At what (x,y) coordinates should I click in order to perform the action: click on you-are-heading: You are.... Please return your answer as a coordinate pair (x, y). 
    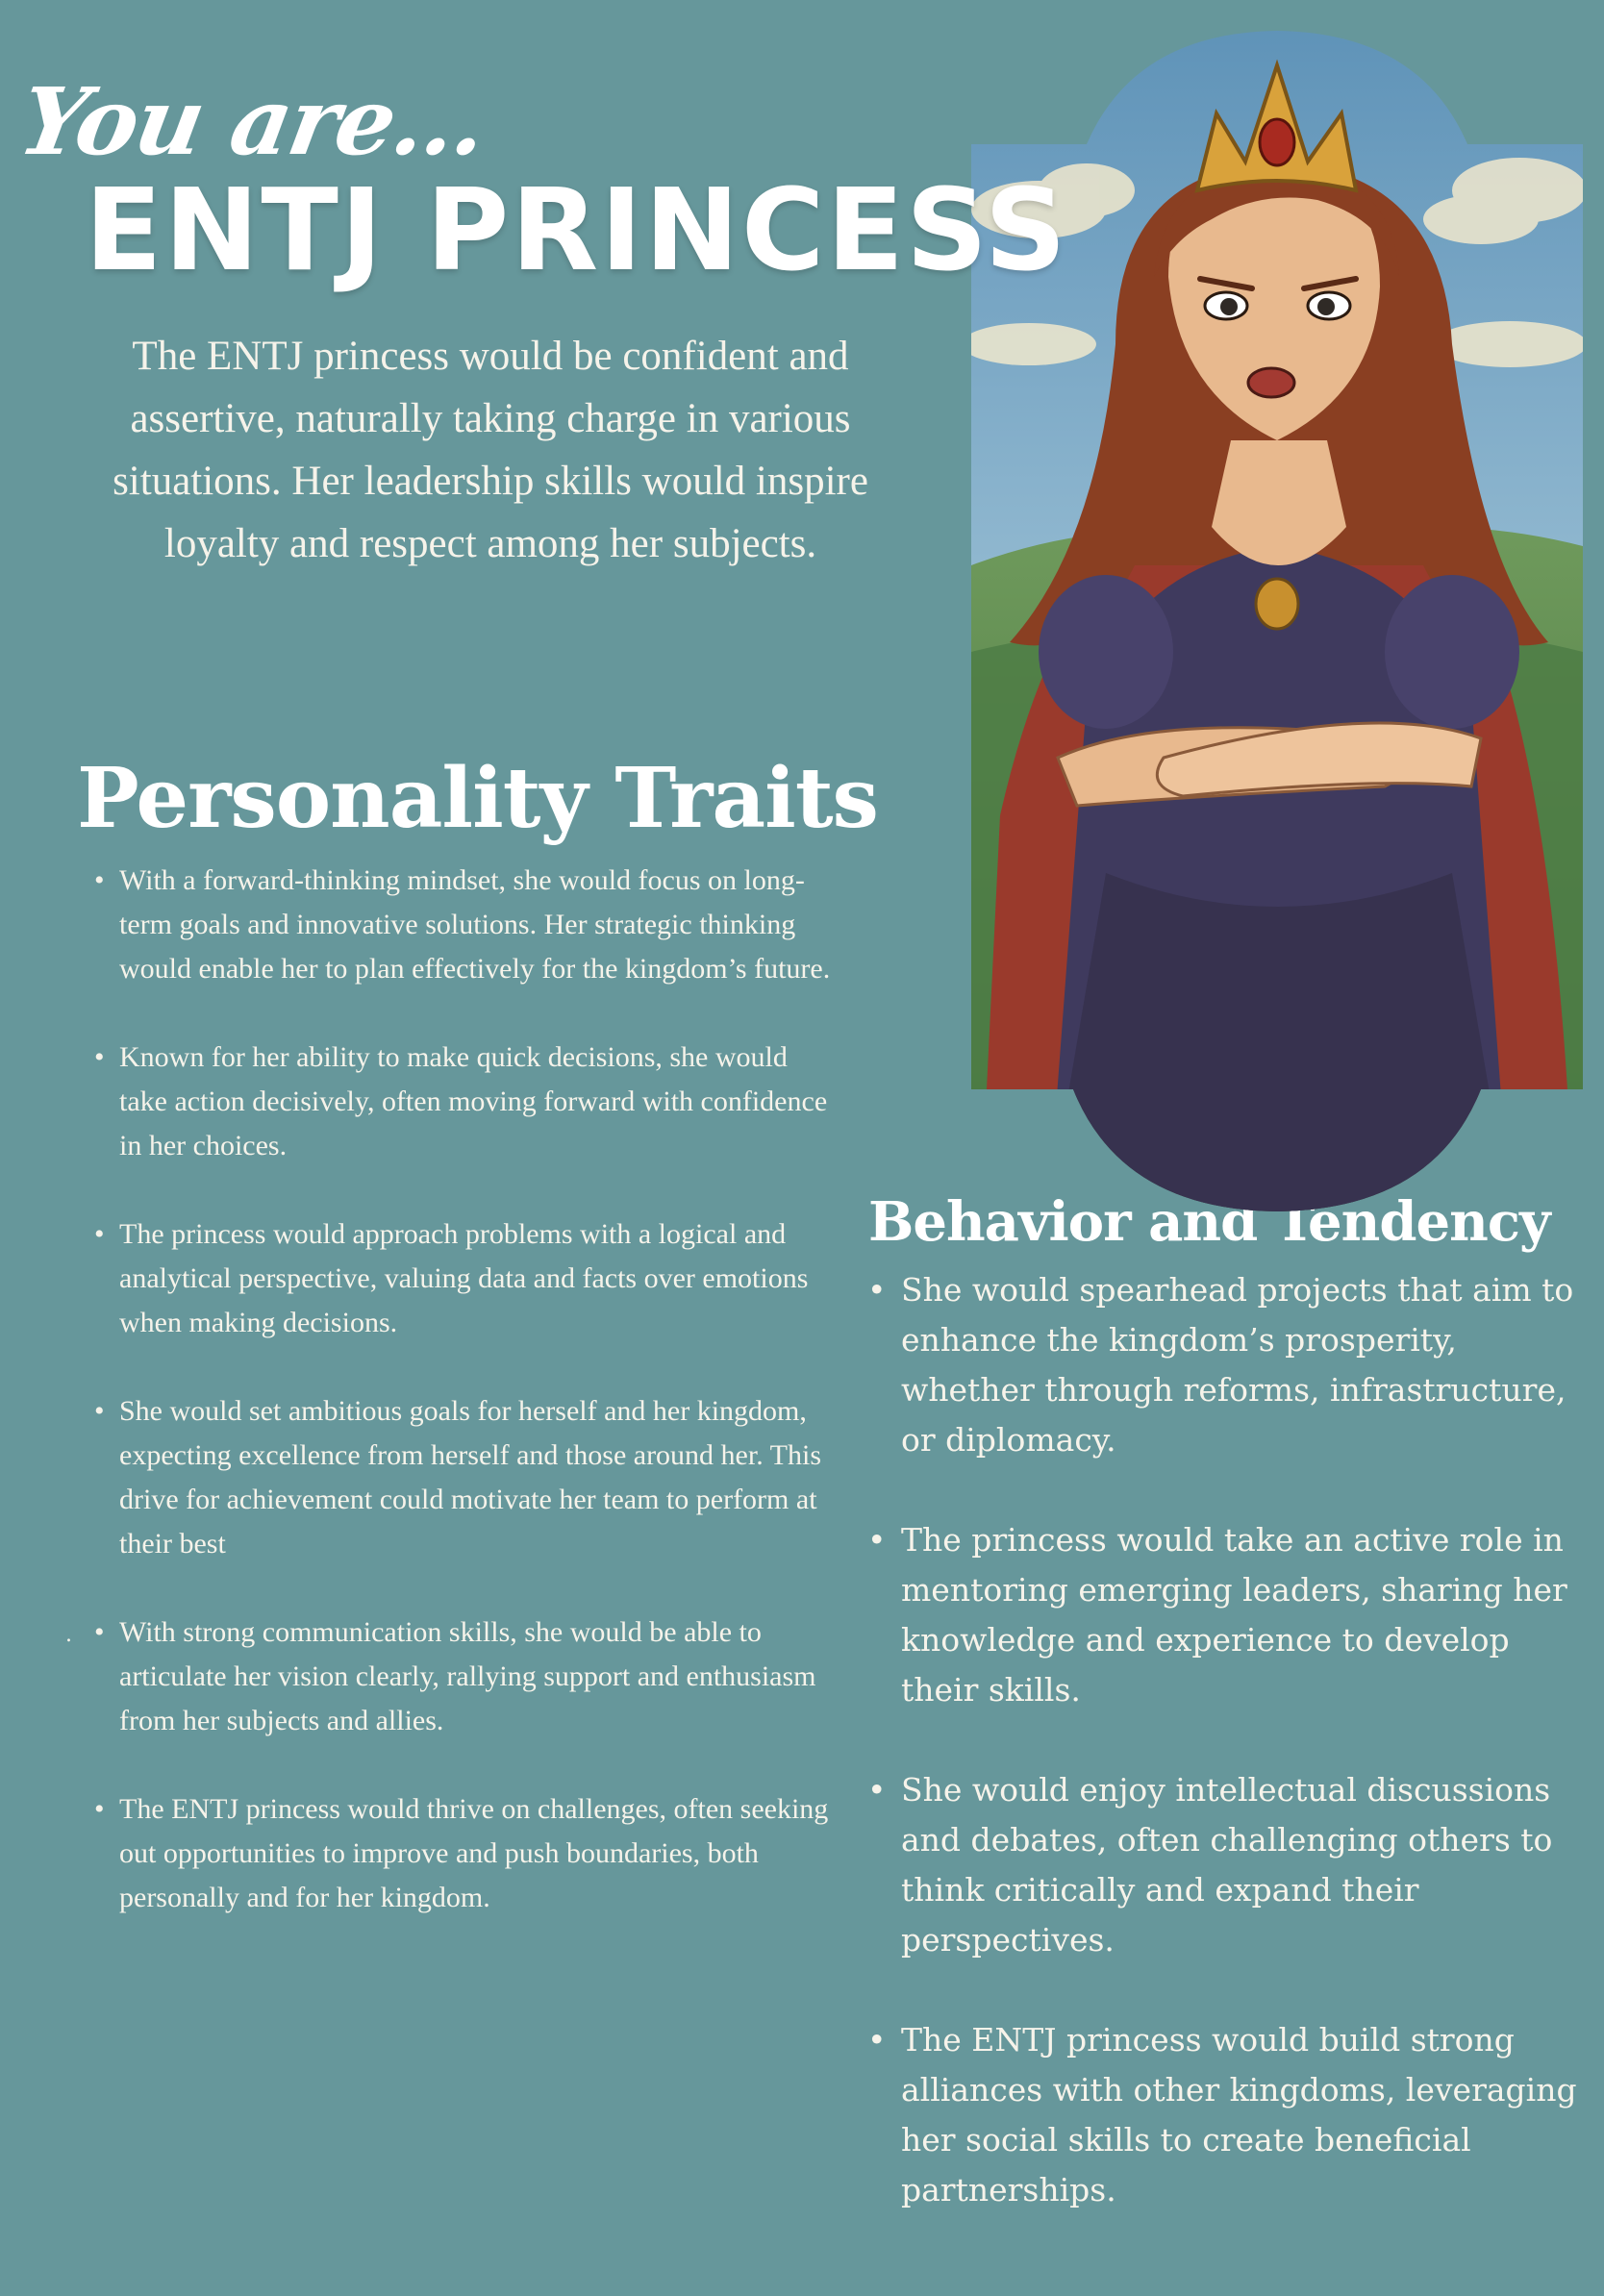
    Looking at the image, I should click on (253, 121).